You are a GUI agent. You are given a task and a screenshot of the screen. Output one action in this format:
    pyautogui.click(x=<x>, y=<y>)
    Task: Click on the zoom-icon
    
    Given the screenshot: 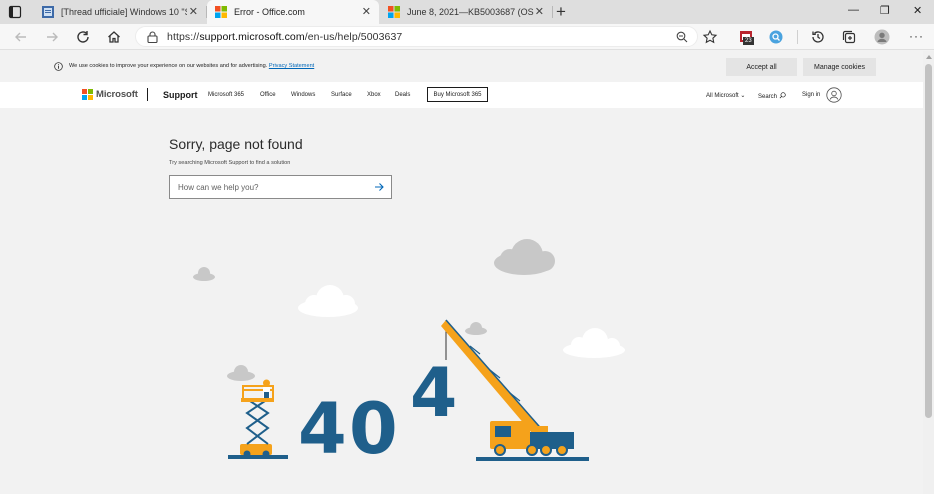 What is the action you would take?
    pyautogui.click(x=682, y=37)
    